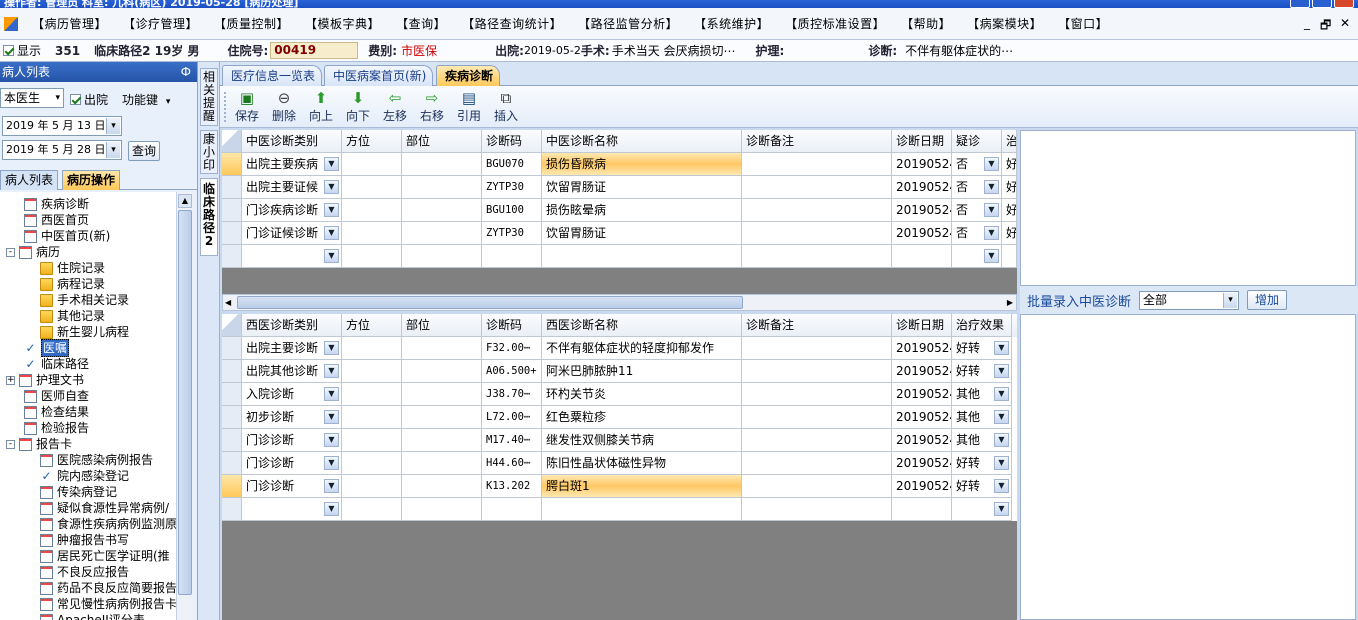 Image resolution: width=1358 pixels, height=620 pixels. I want to click on table-cell: K13.202, so click(512, 486).